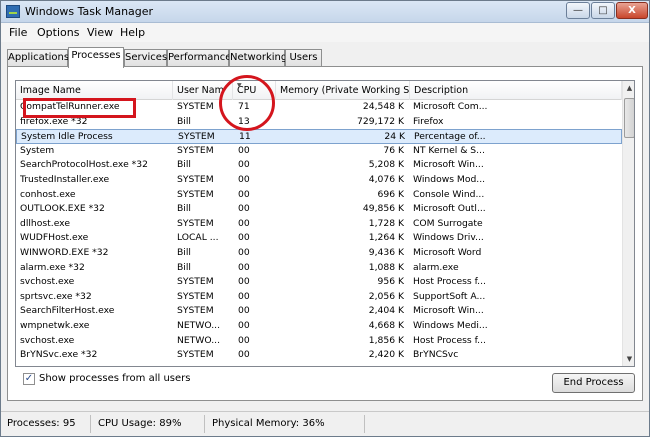  What do you see at coordinates (628, 88) in the screenshot?
I see `scroll-up-icon: ▲` at bounding box center [628, 88].